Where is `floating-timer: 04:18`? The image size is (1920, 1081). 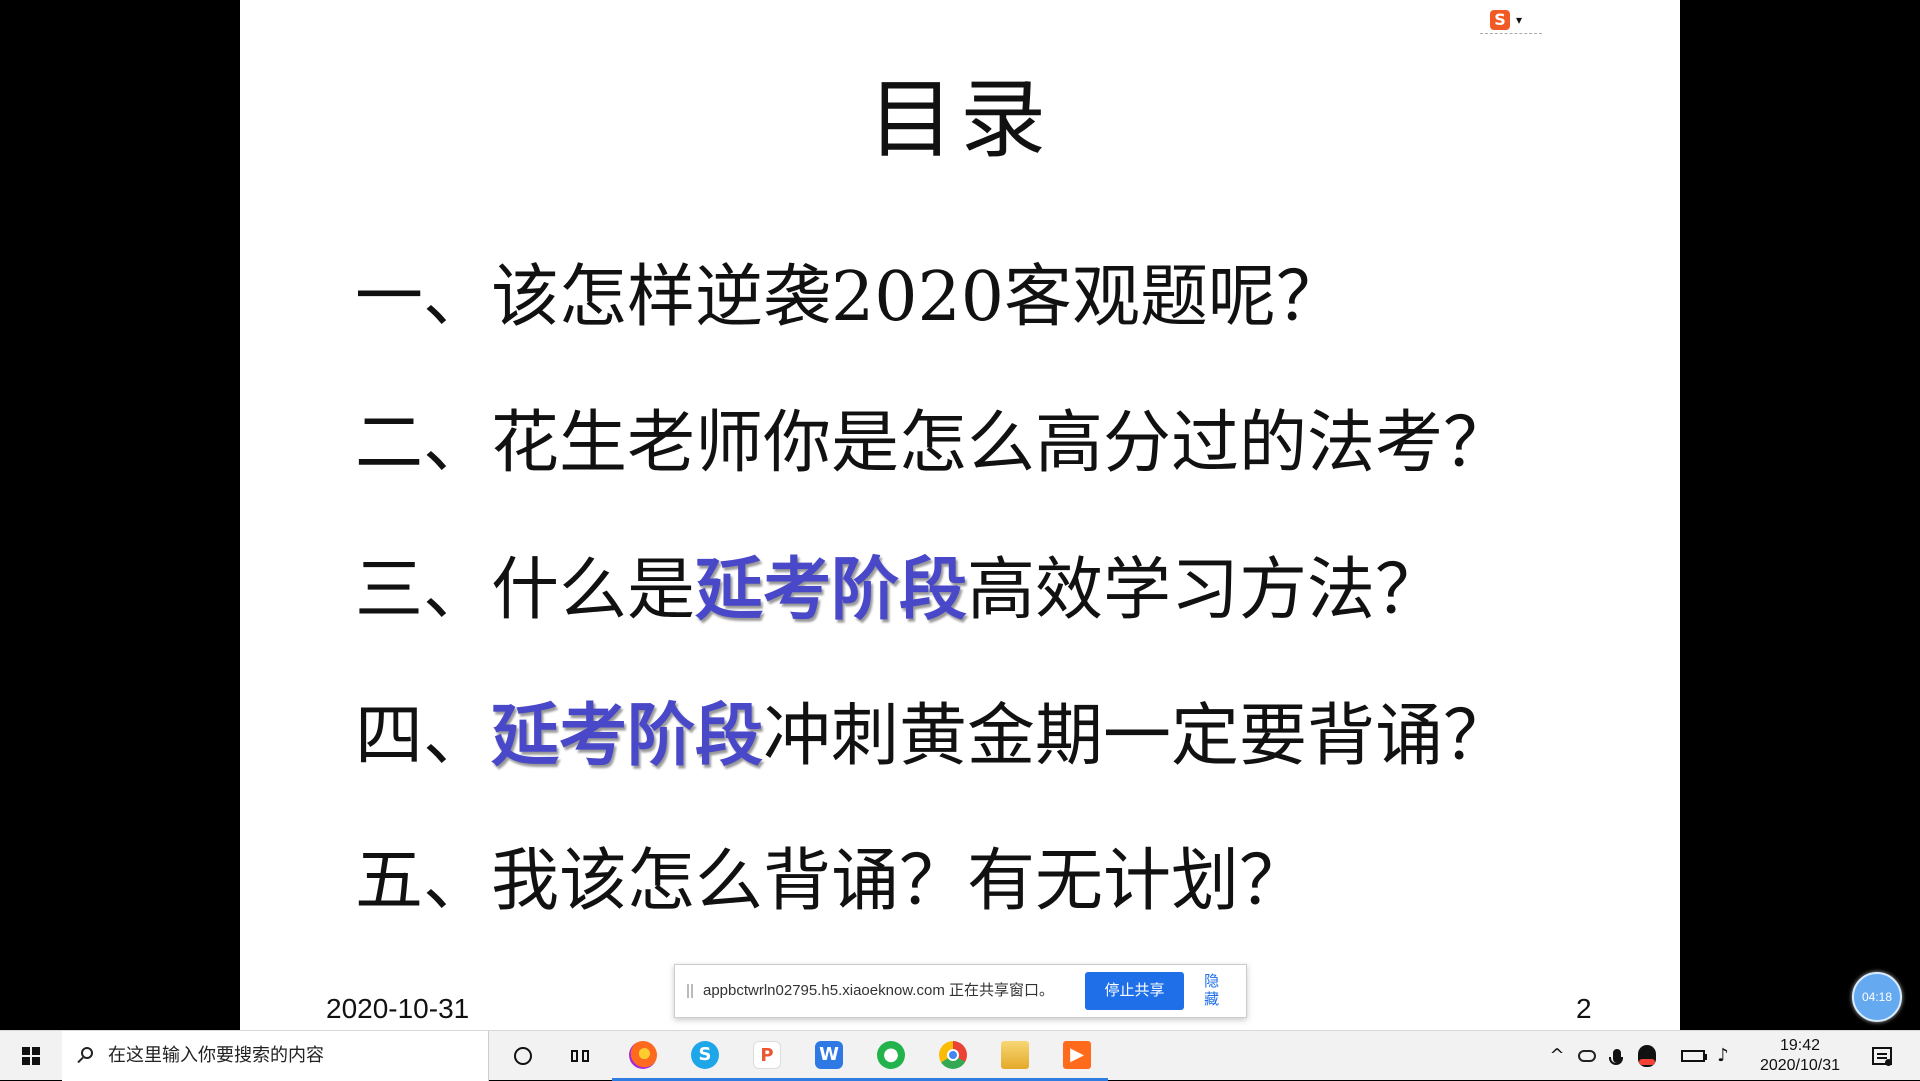 floating-timer: 04:18 is located at coordinates (1877, 997).